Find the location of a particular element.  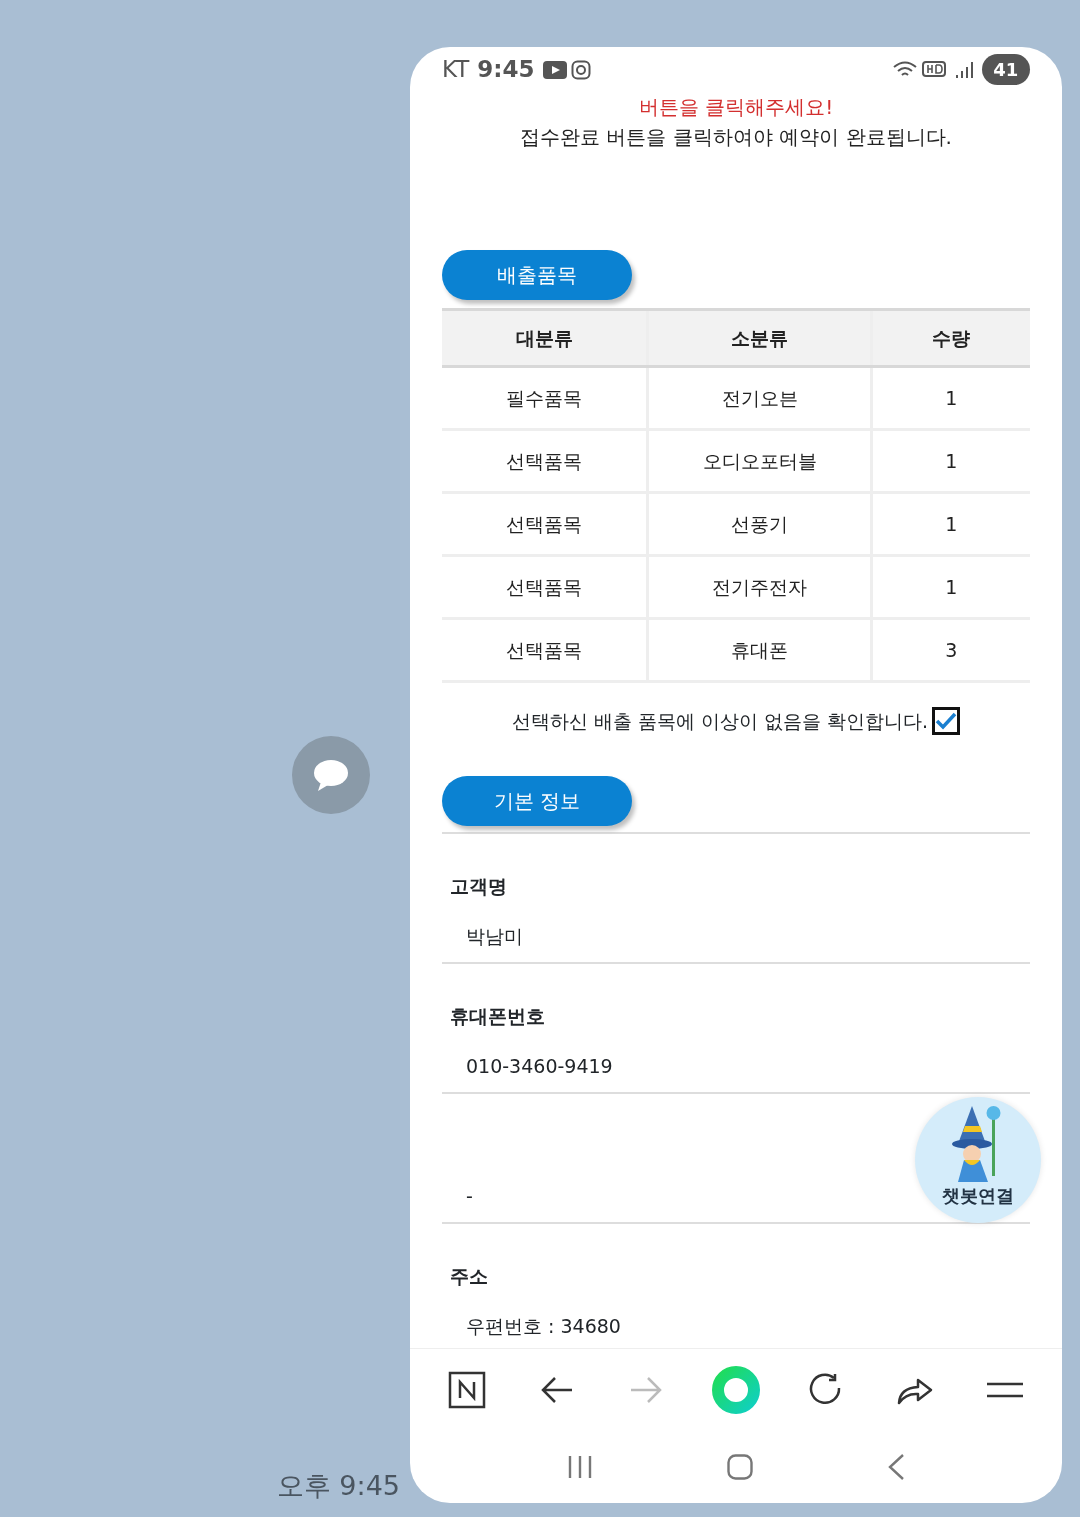

table-cell: 선풍기 is located at coordinates (759, 524).